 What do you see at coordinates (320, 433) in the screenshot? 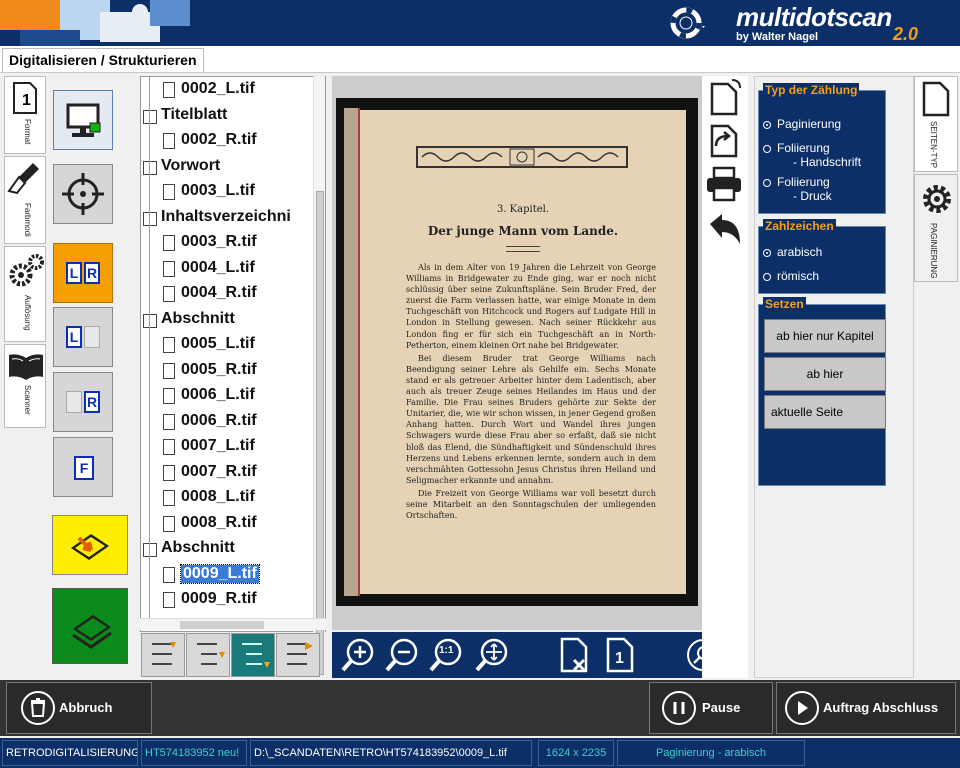
I see `tree-scrollbar-thumb` at bounding box center [320, 433].